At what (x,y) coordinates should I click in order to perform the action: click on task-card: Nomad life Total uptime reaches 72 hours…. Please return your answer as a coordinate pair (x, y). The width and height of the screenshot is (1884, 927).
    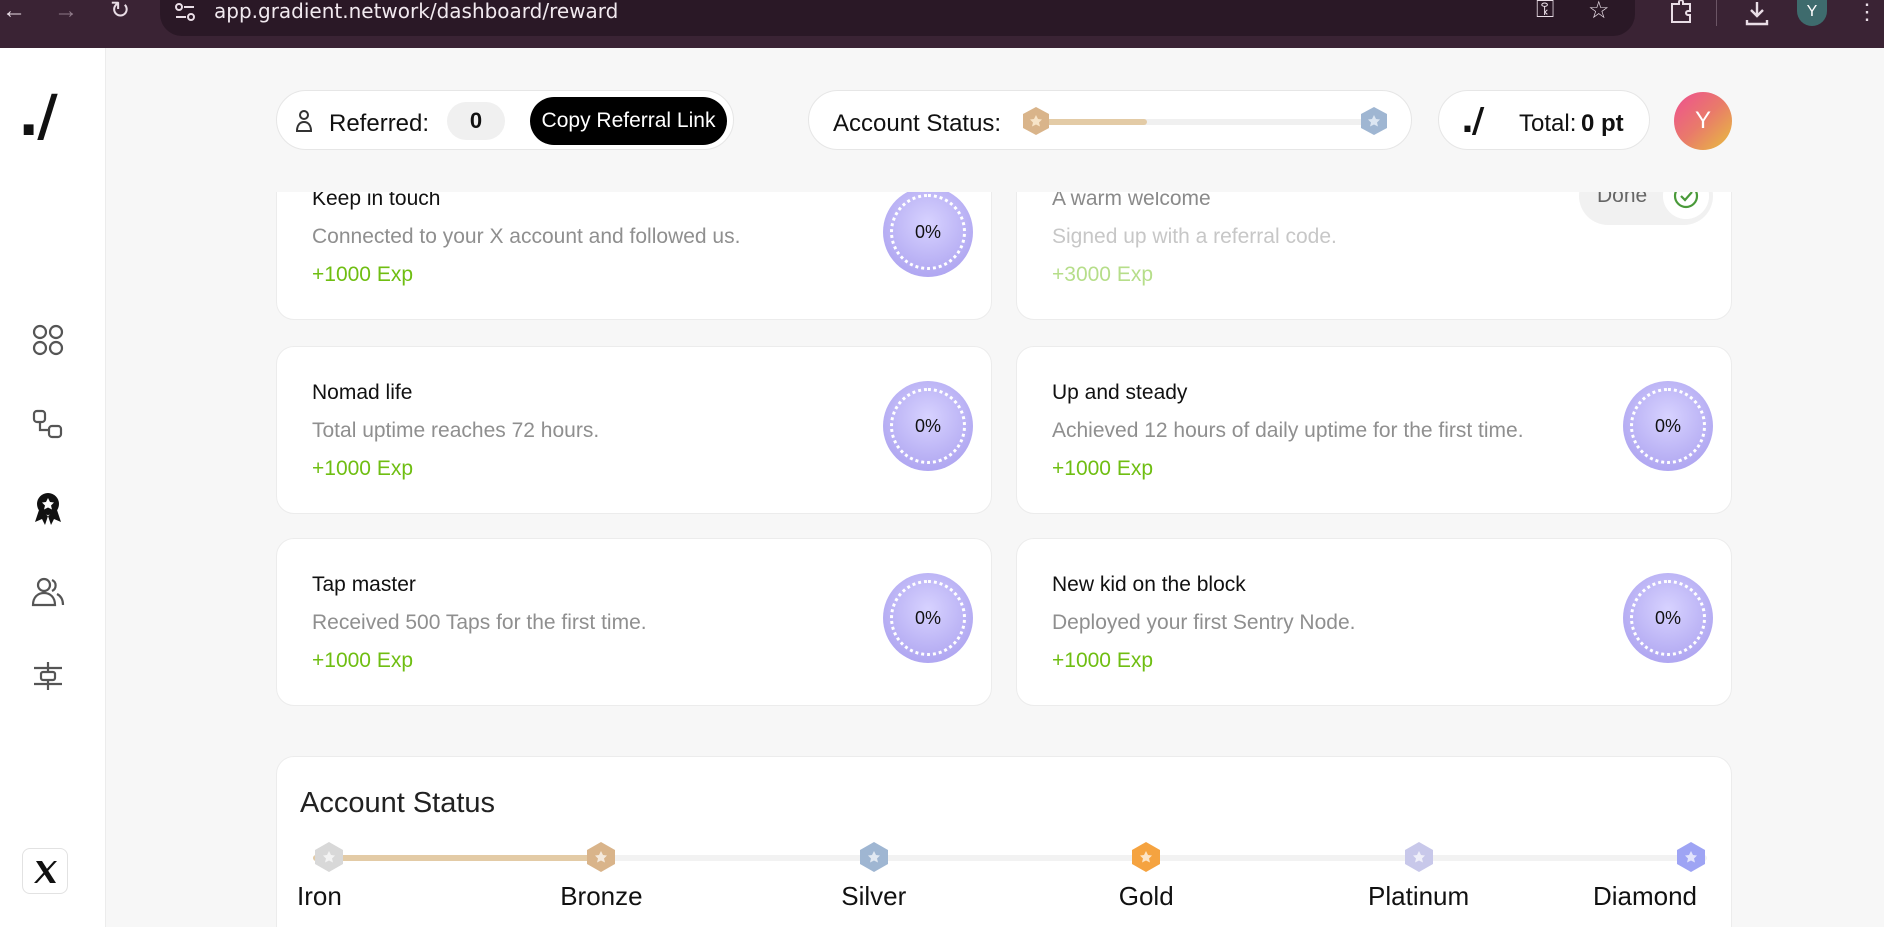
    Looking at the image, I should click on (634, 430).